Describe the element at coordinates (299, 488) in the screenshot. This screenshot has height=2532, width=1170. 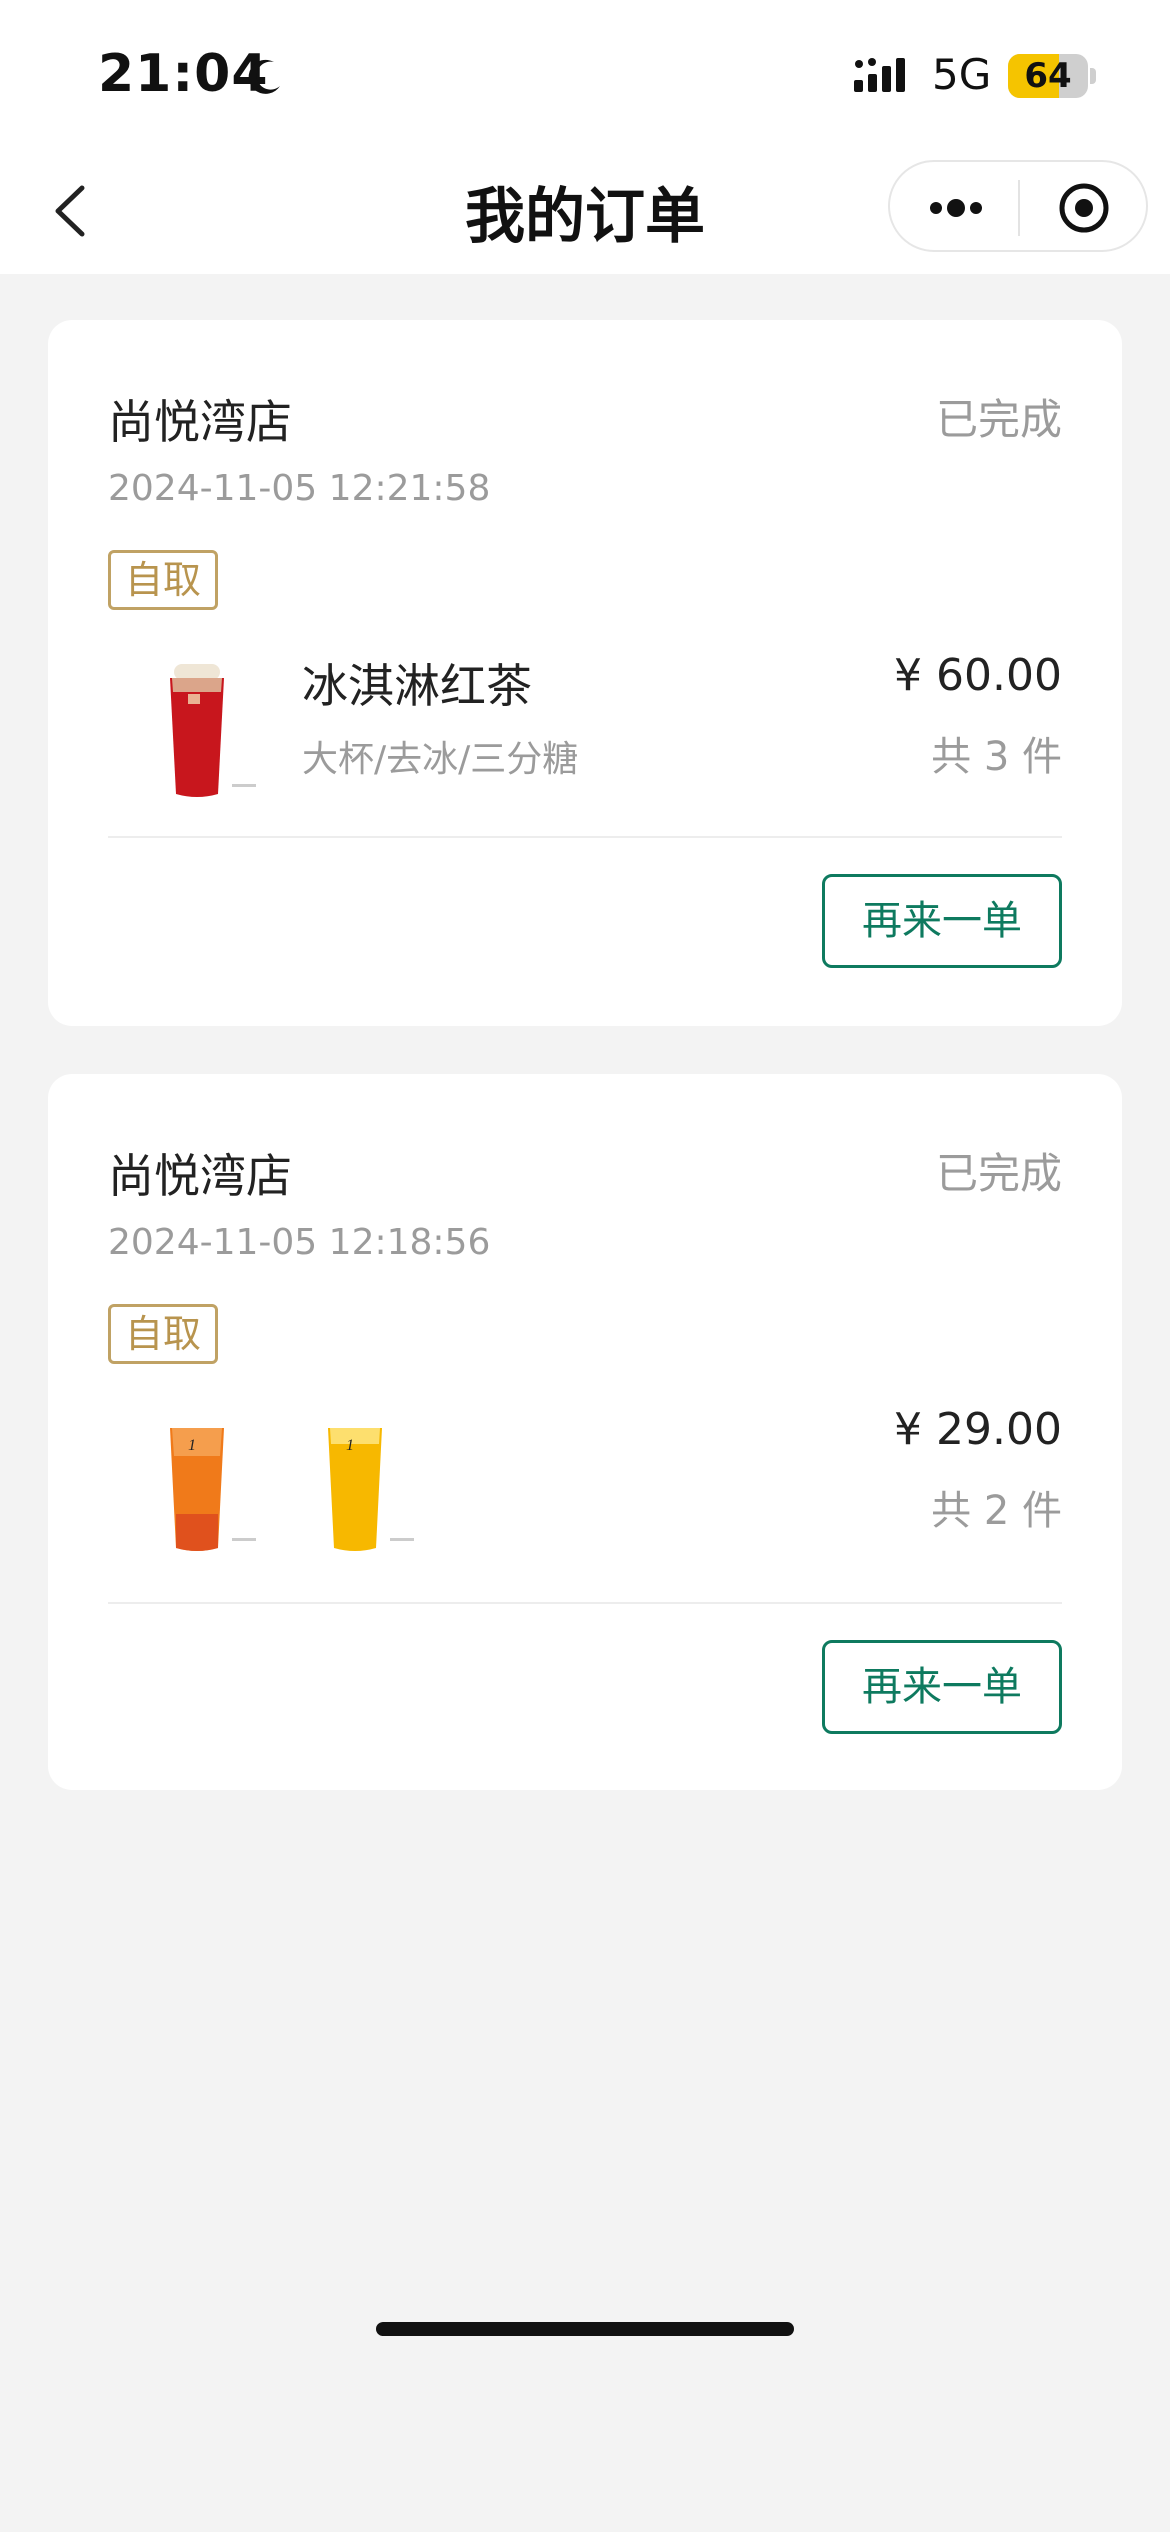
I see `order-time: 2024-11-05 12:21:58` at that location.